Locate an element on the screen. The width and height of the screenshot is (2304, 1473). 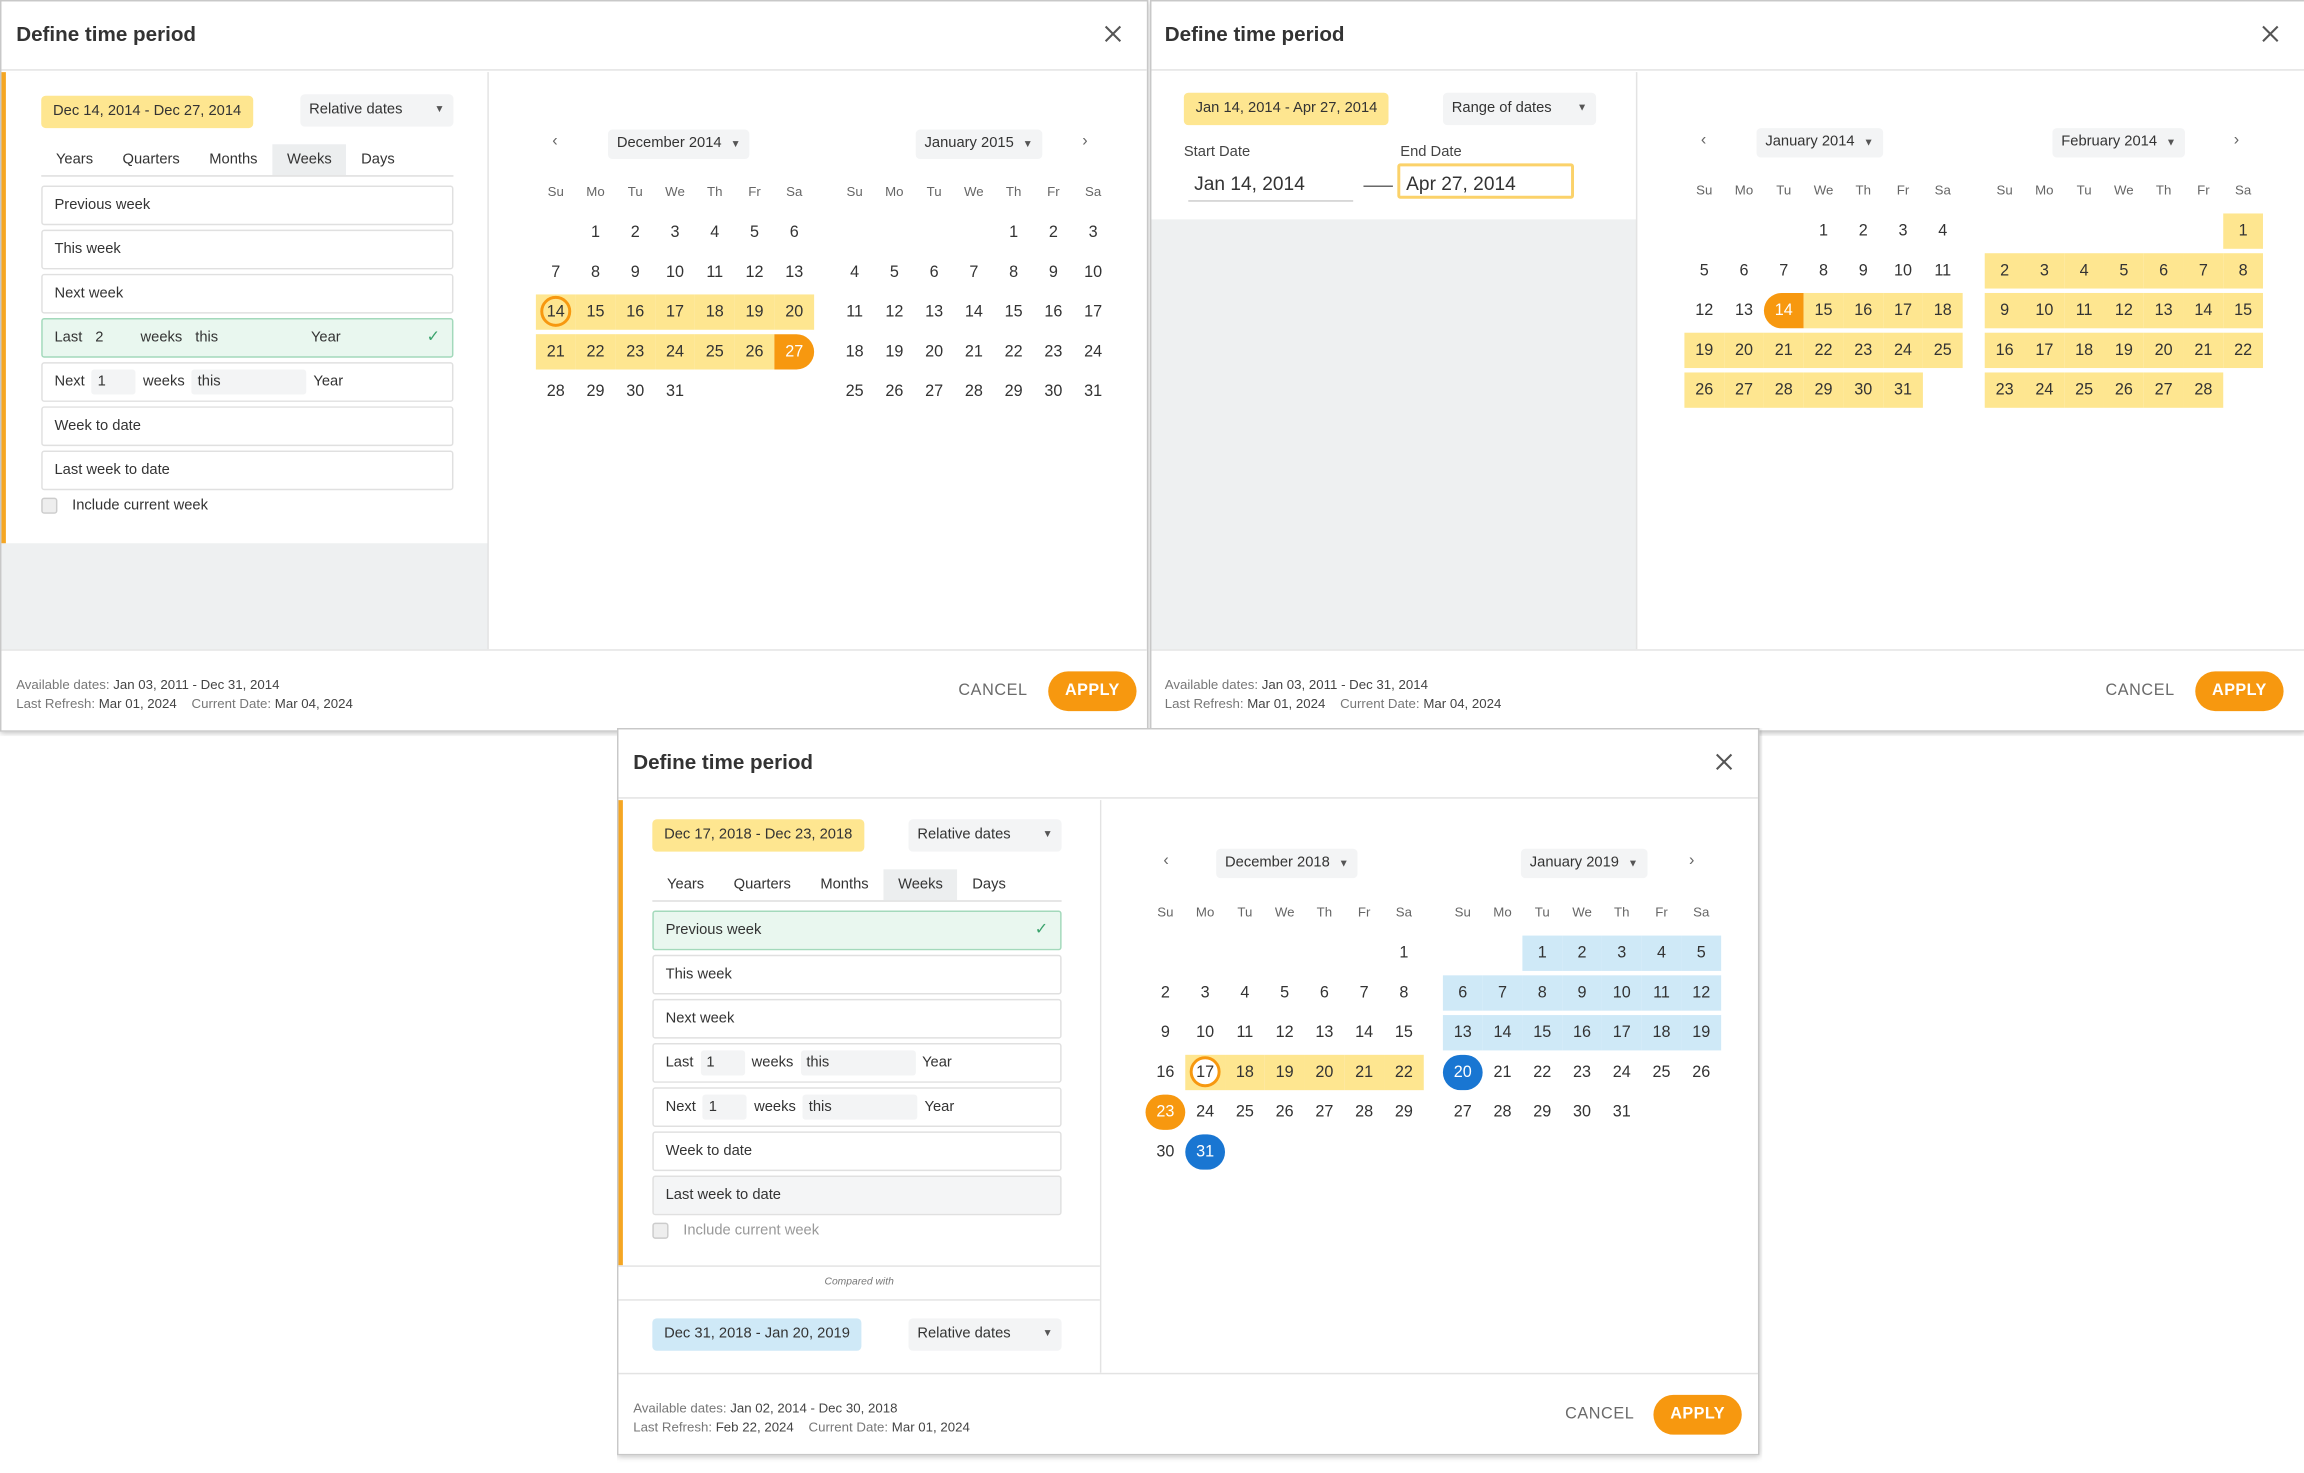
start-date-input: Jan 14, 2014 is located at coordinates (1271, 184).